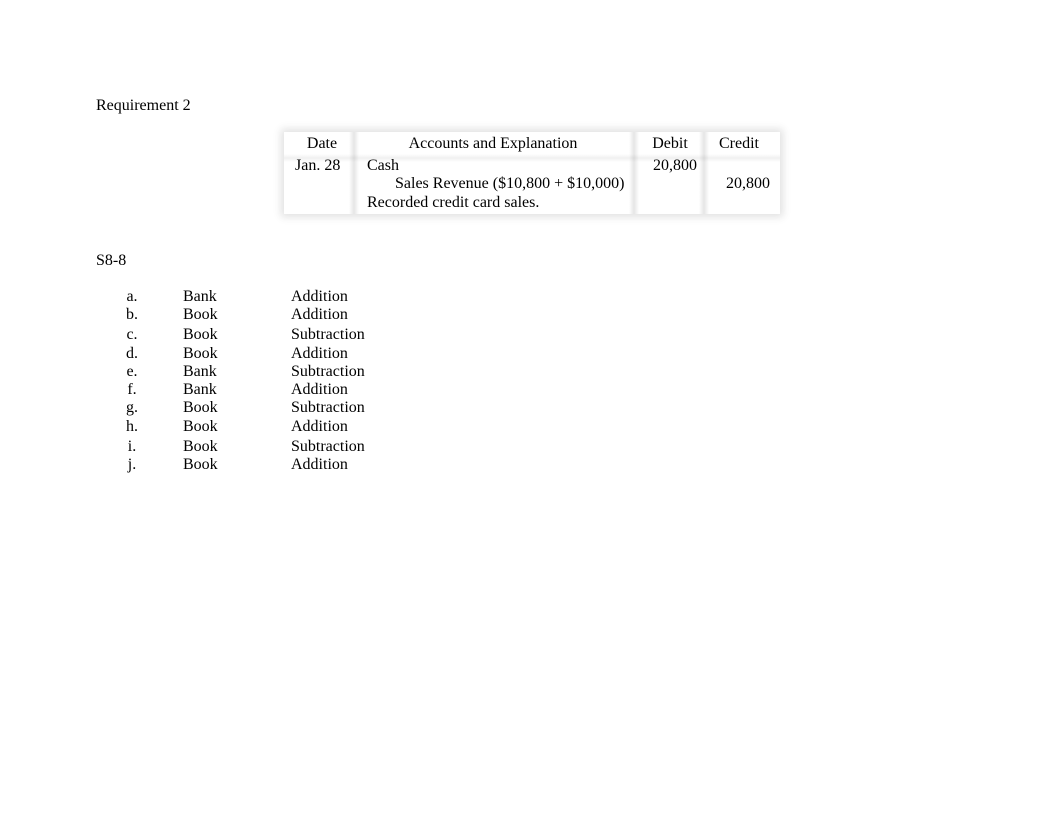 This screenshot has width=1062, height=822. What do you see at coordinates (739, 143) in the screenshot?
I see `header-credit: Credit` at bounding box center [739, 143].